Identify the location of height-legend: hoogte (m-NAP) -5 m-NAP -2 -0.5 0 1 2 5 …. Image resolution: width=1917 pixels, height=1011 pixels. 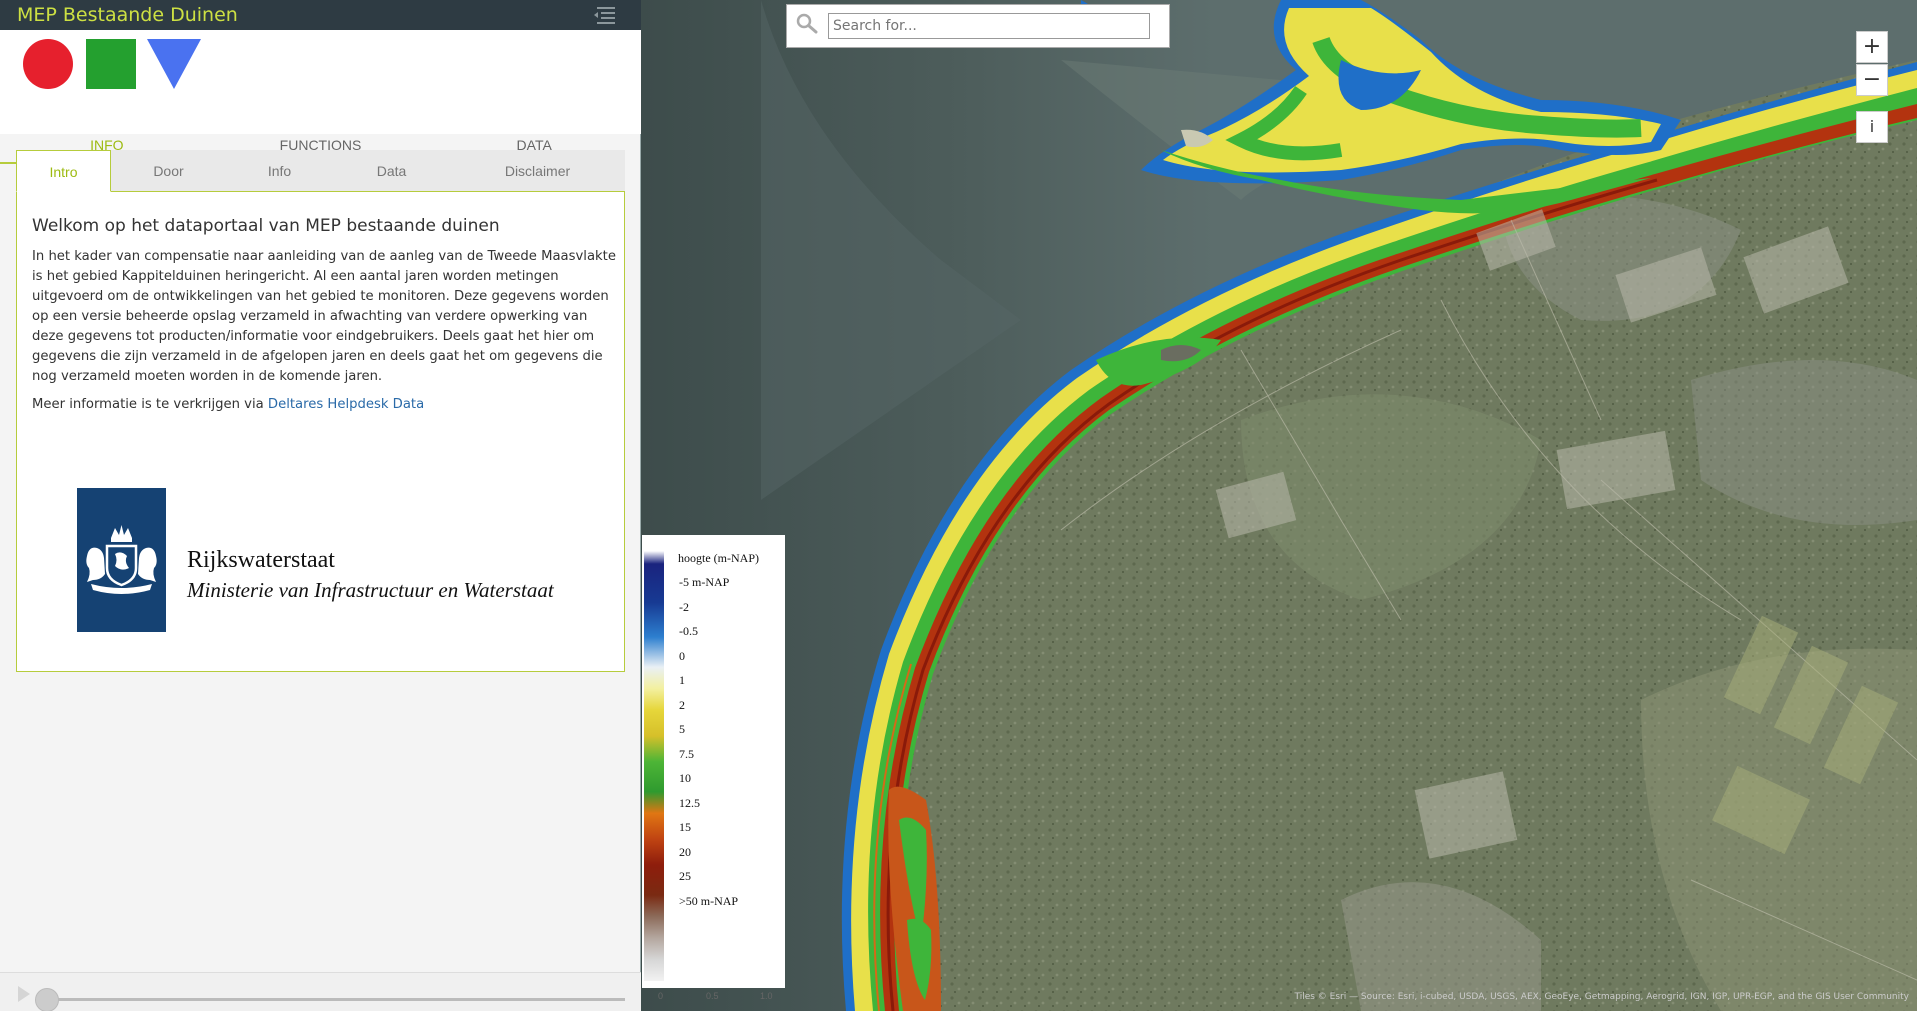
(713, 761).